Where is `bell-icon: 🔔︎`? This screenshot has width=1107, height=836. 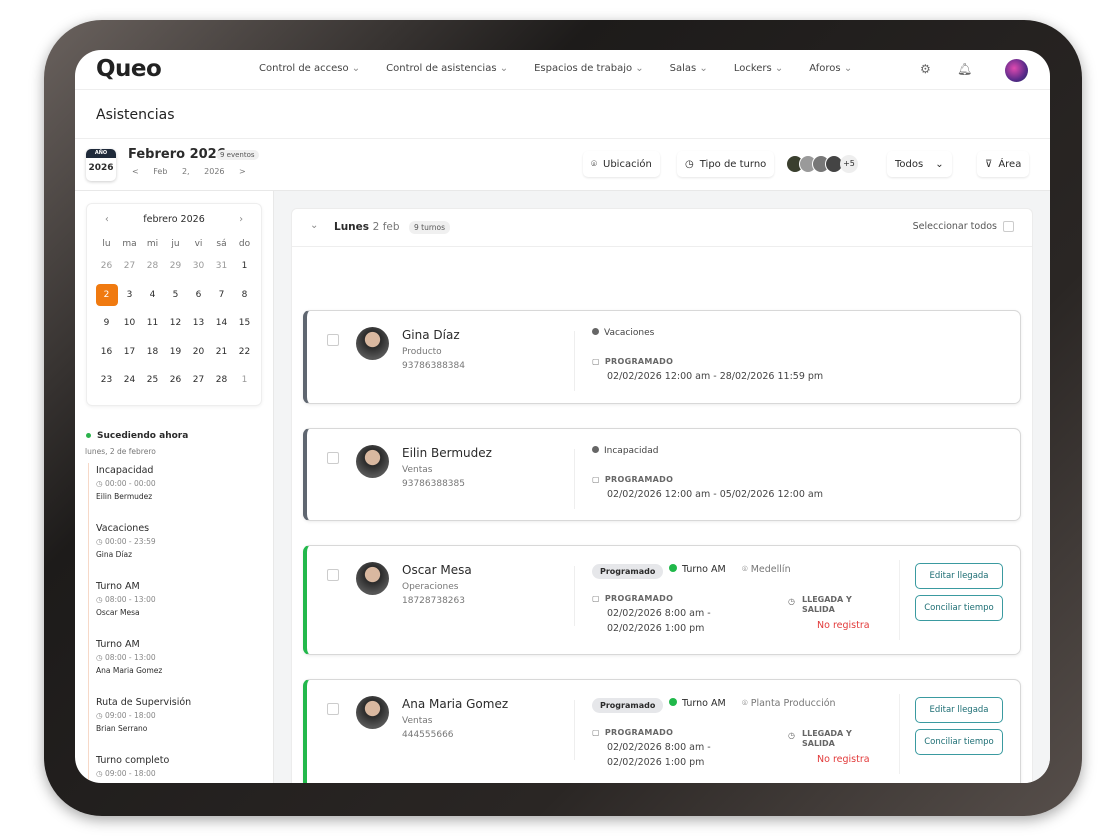 bell-icon: 🔔︎ is located at coordinates (964, 69).